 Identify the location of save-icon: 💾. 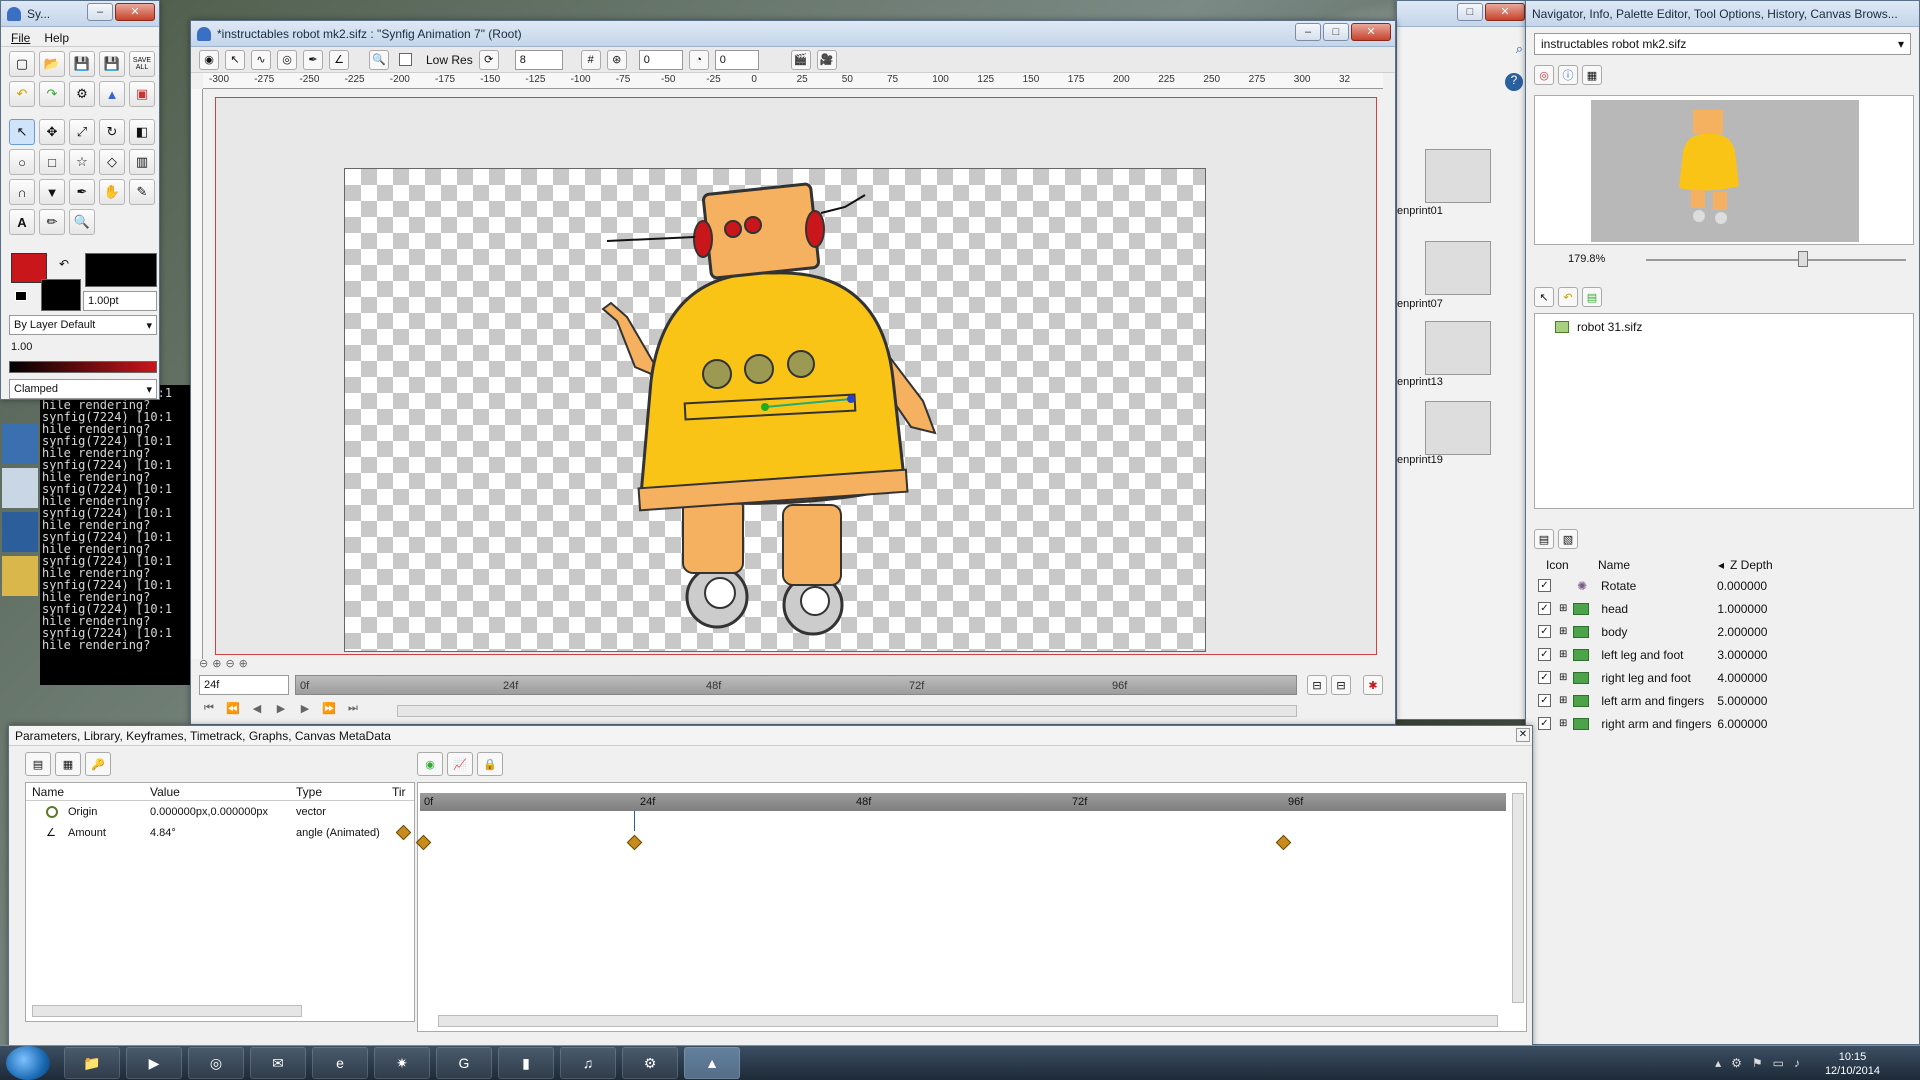
(82, 64).